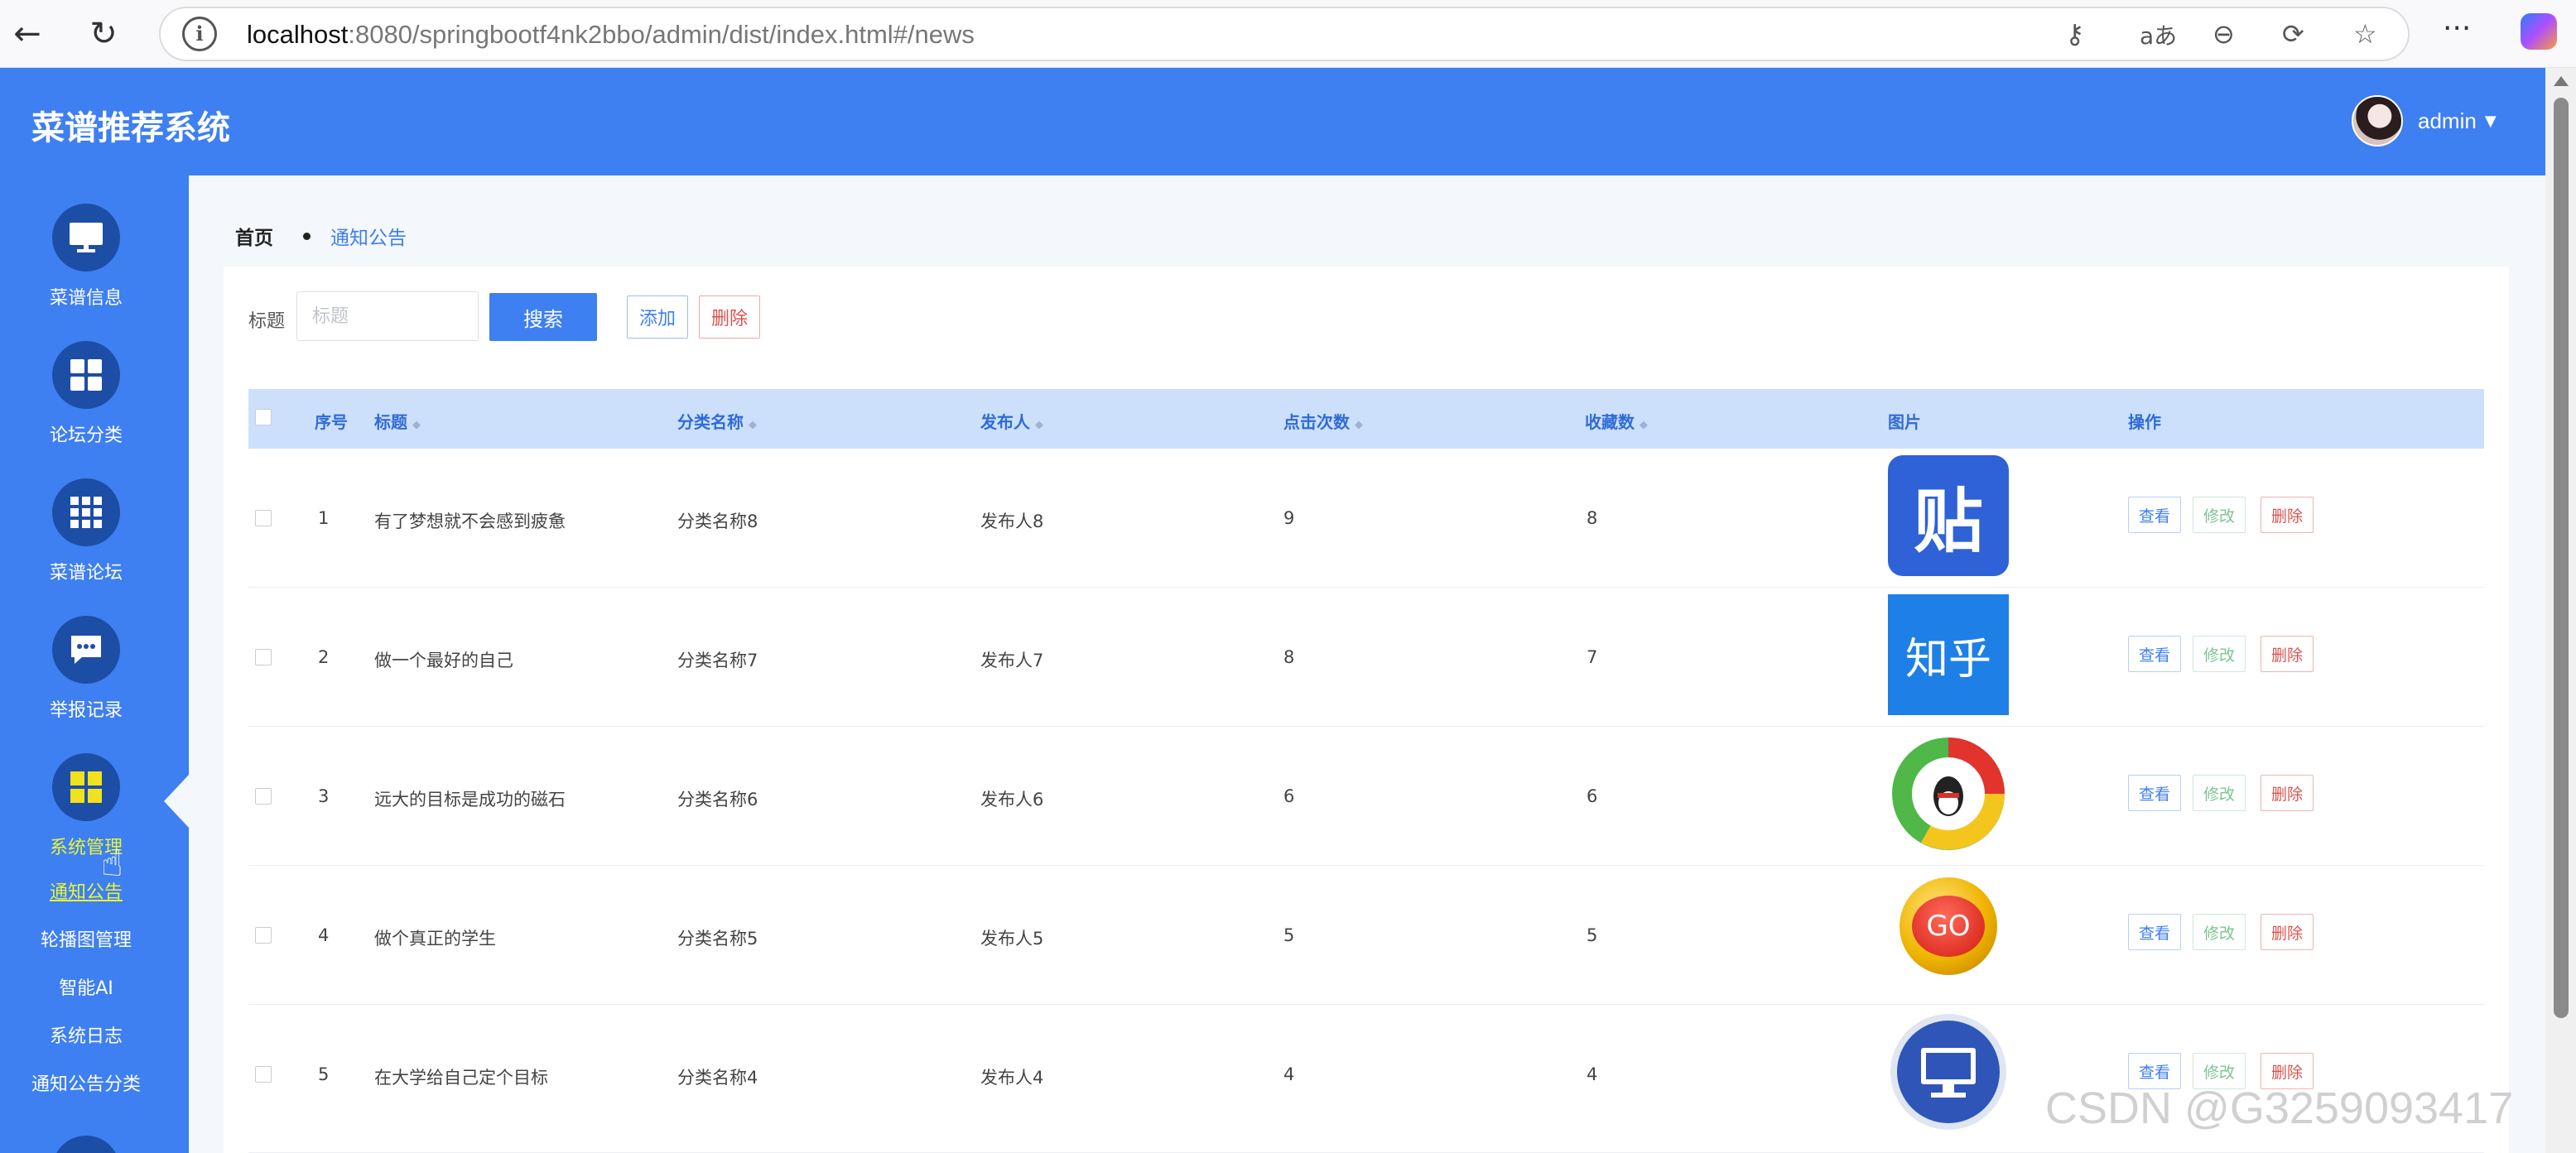 This screenshot has width=2576, height=1153. What do you see at coordinates (86, 573) in the screenshot?
I see `sidebar-item-label: 菜谱论坛` at bounding box center [86, 573].